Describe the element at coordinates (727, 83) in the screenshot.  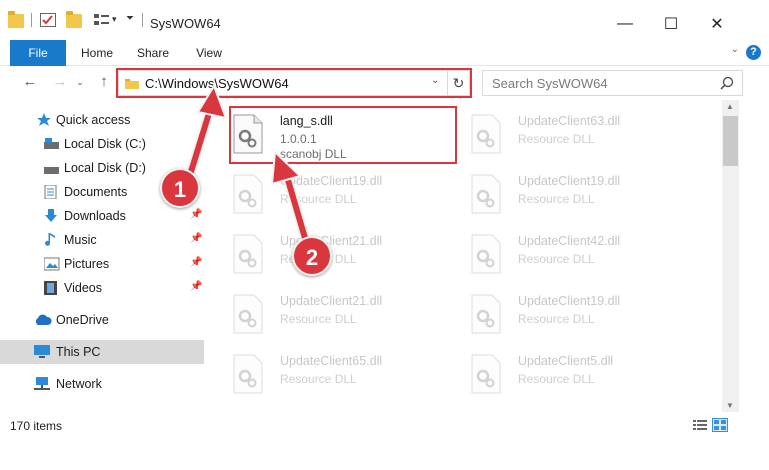
I see `search-icon` at that location.